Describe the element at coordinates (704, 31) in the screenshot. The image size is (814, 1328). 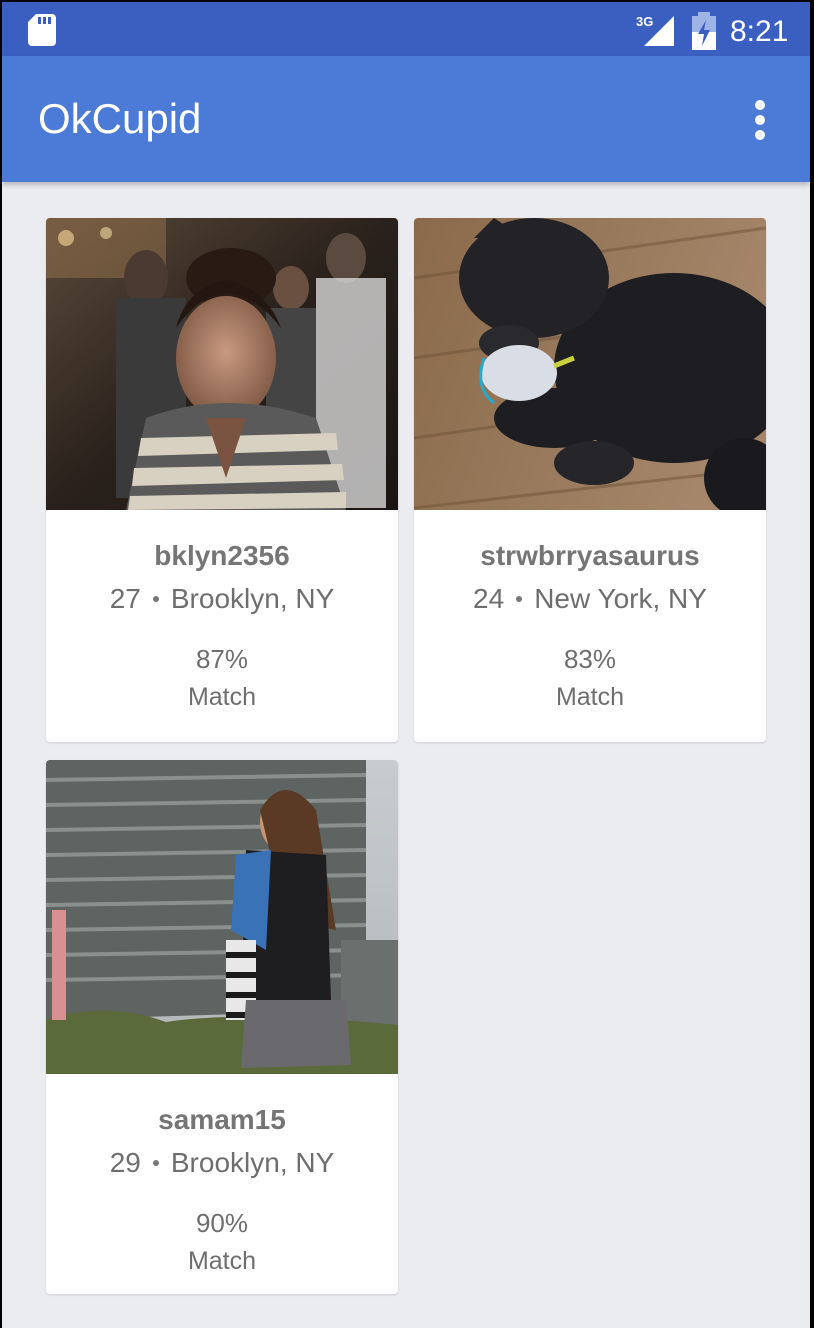
I see `battery-charging-icon` at that location.